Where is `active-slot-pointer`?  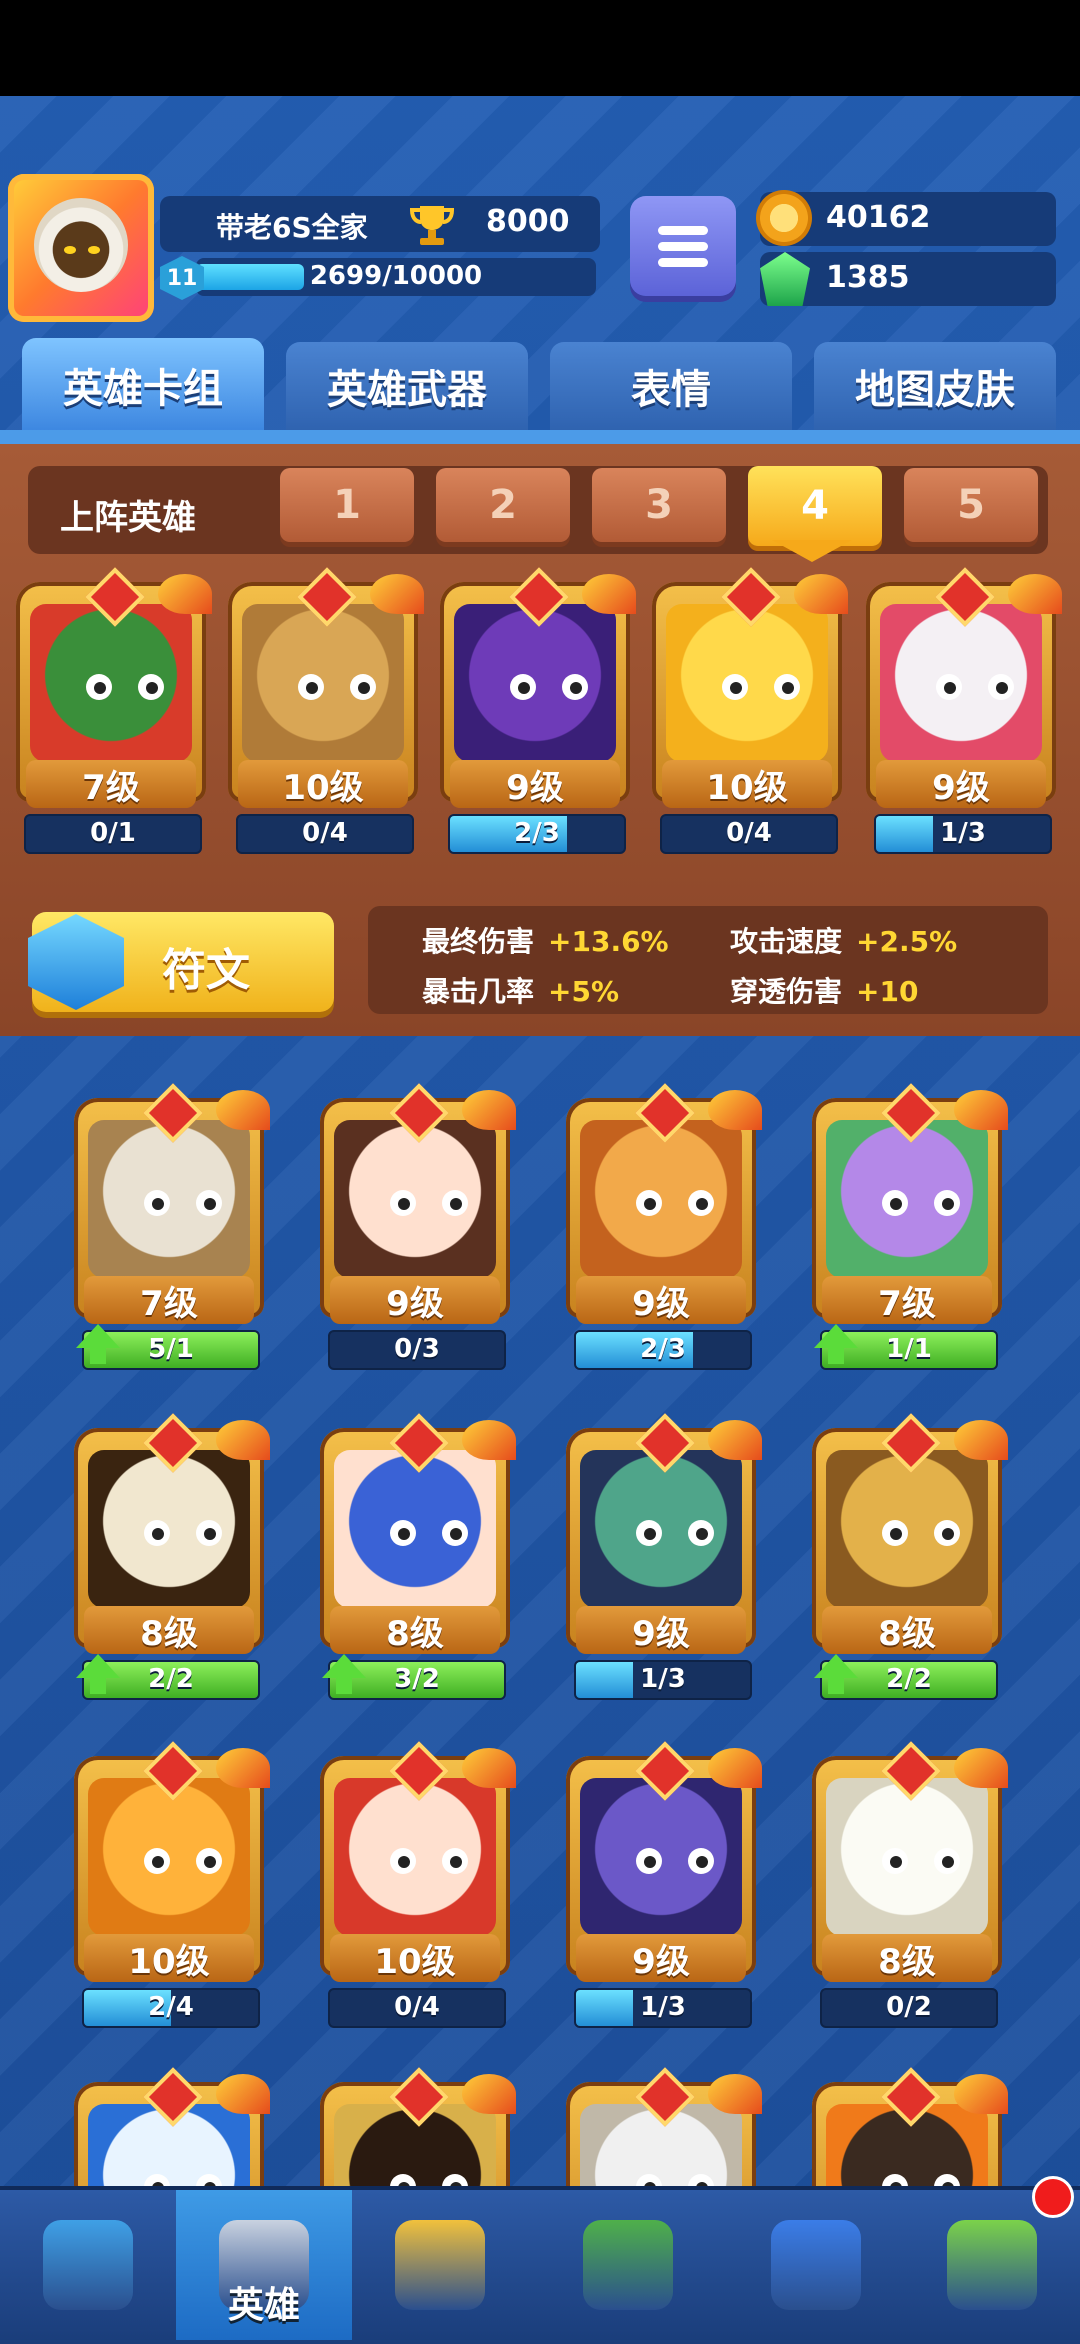
active-slot-pointer is located at coordinates (812, 551).